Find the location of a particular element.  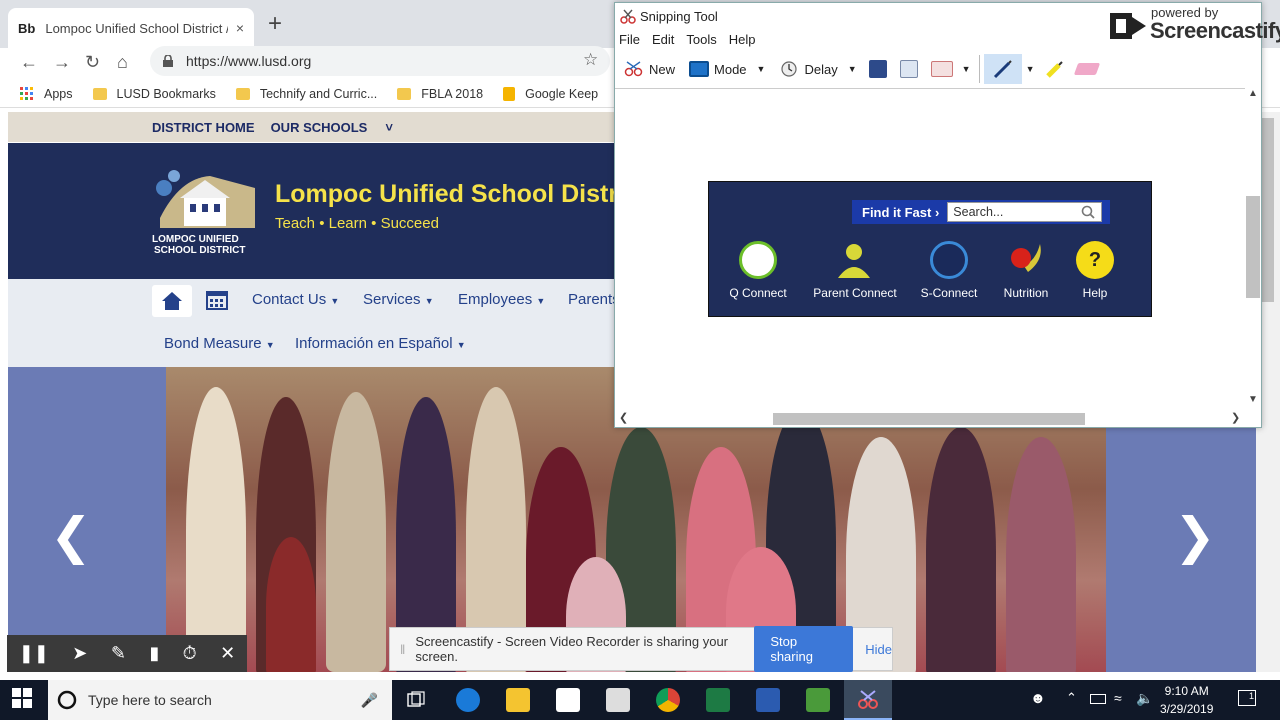

file-explorer-icon is located at coordinates (518, 700).